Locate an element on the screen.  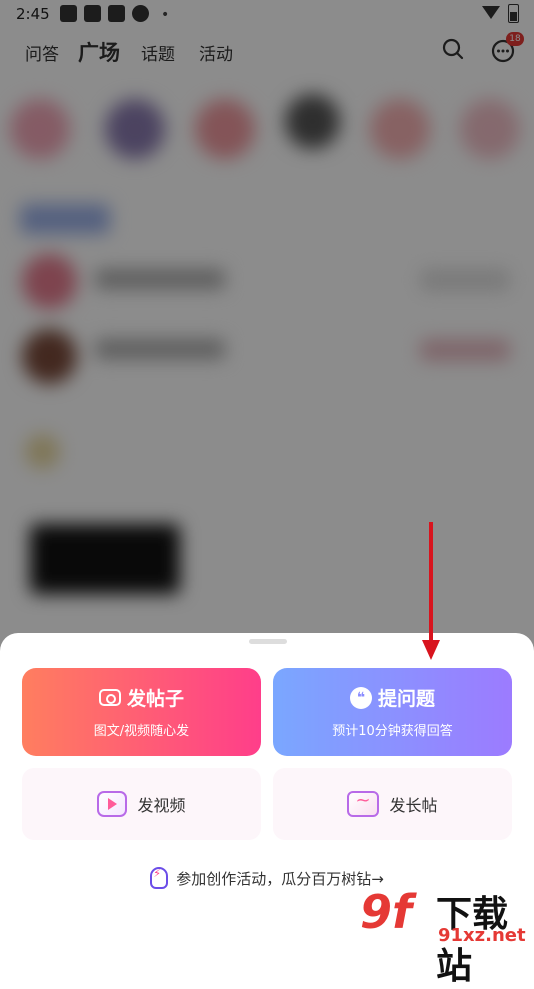
video-label: 发视频 is located at coordinates (161, 805).